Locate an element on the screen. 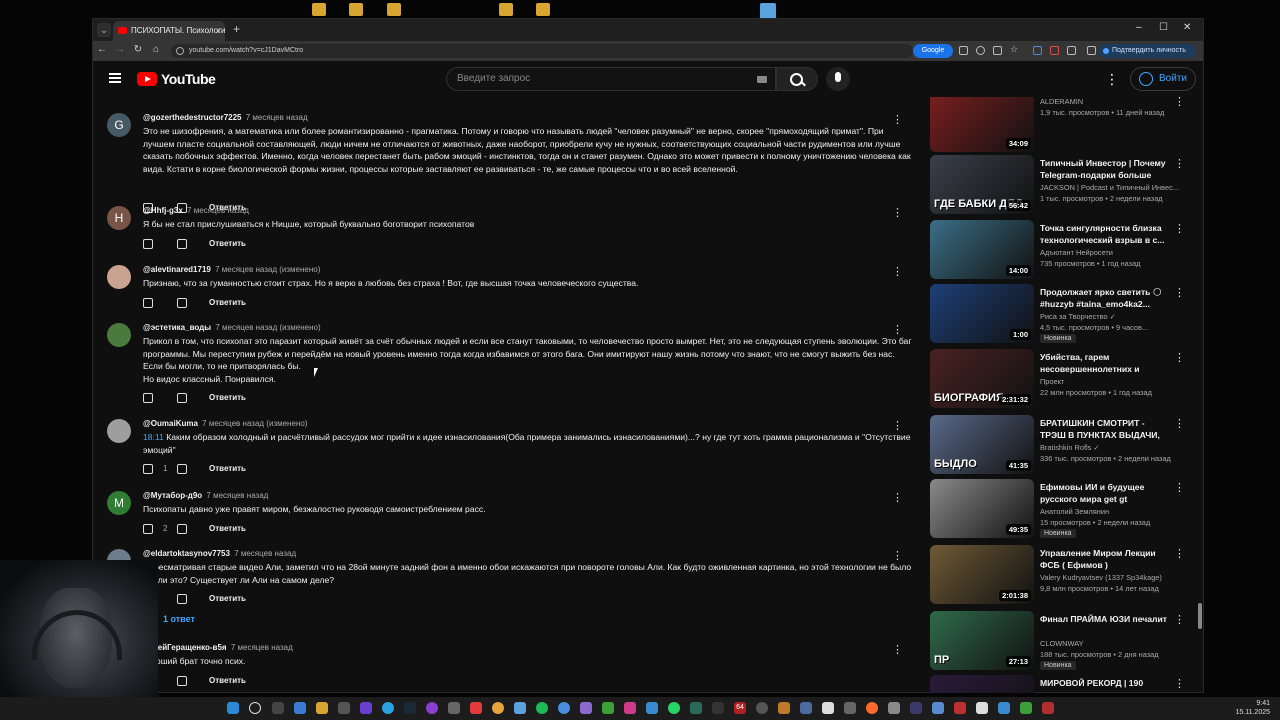 The image size is (1280, 720). video-thumbnail: 34:09 is located at coordinates (982, 124).